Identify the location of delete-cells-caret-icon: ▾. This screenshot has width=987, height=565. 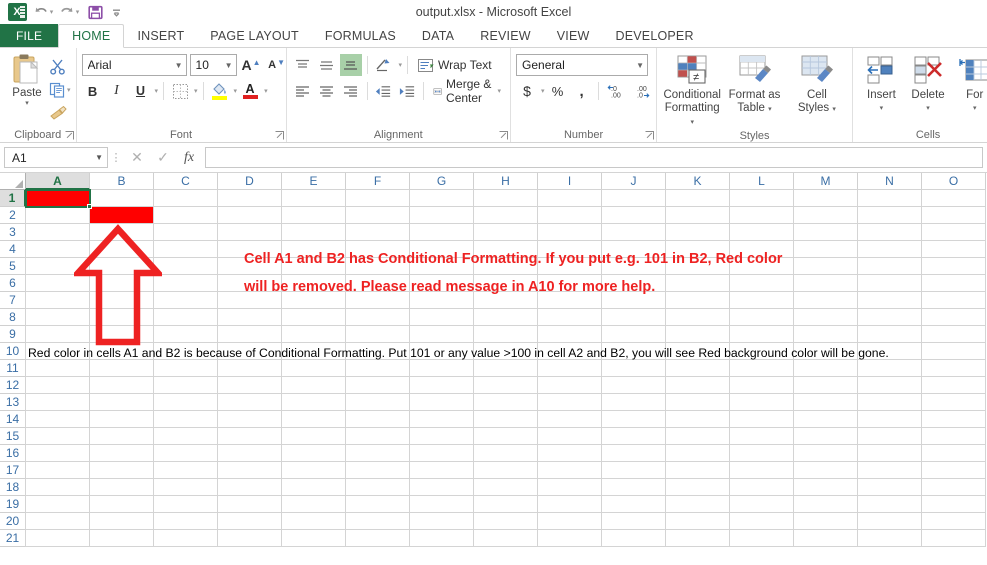
(928, 108).